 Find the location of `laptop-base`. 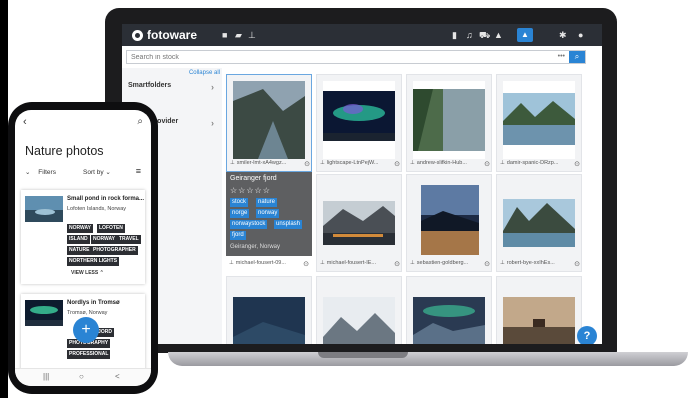

laptop-base is located at coordinates (428, 359).